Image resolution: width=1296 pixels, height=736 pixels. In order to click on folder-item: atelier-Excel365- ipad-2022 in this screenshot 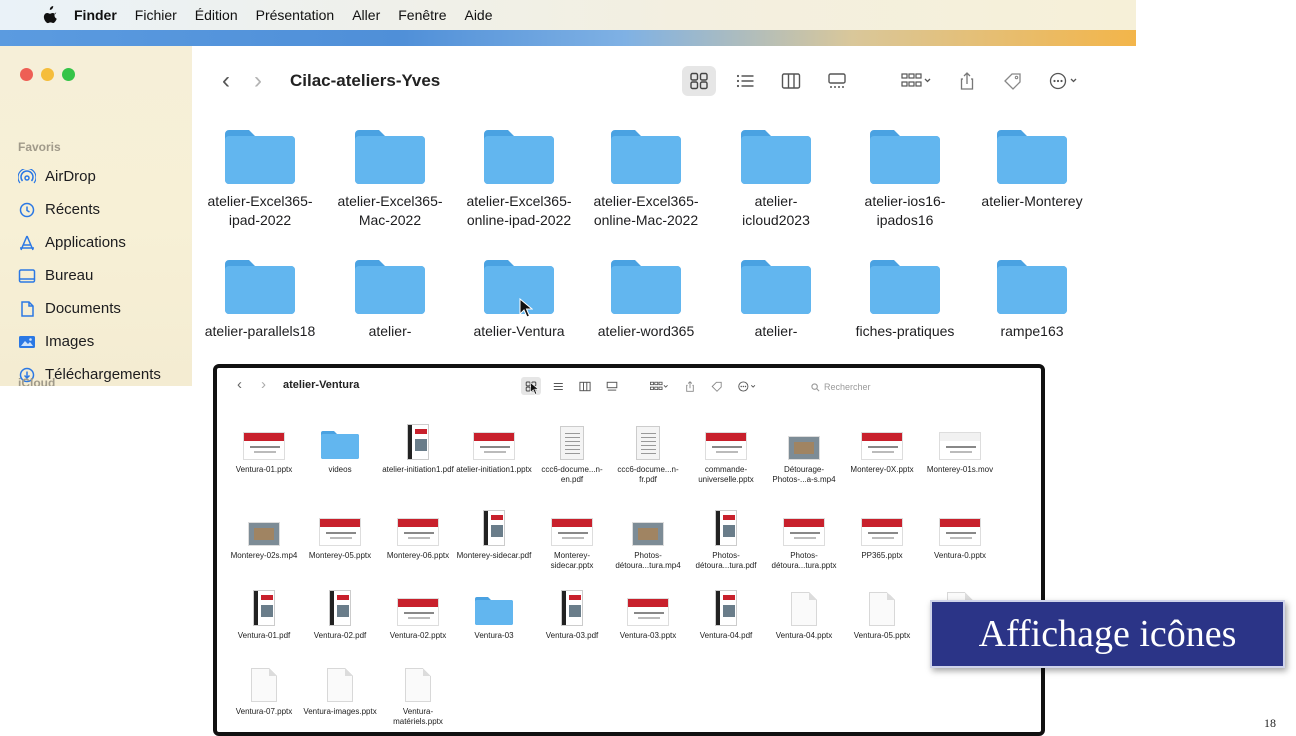, I will do `click(260, 178)`.